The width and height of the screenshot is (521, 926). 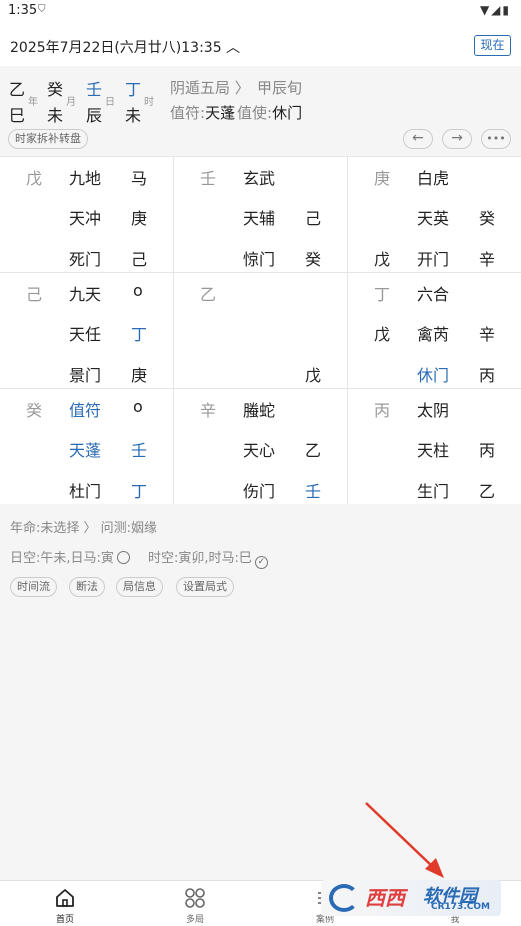 I want to click on time-flow-chip: 时间流, so click(x=33, y=587).